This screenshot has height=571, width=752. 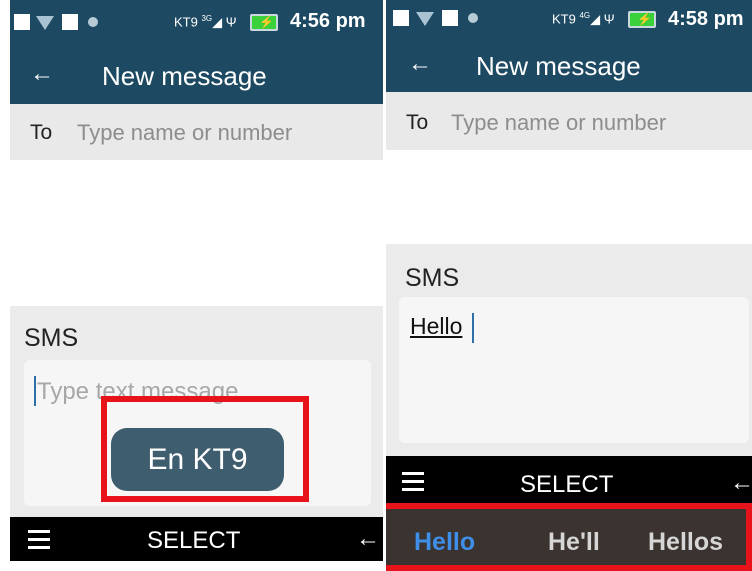 I want to click on carrier-label: KT9 4G◢ Ψ, so click(x=583, y=19).